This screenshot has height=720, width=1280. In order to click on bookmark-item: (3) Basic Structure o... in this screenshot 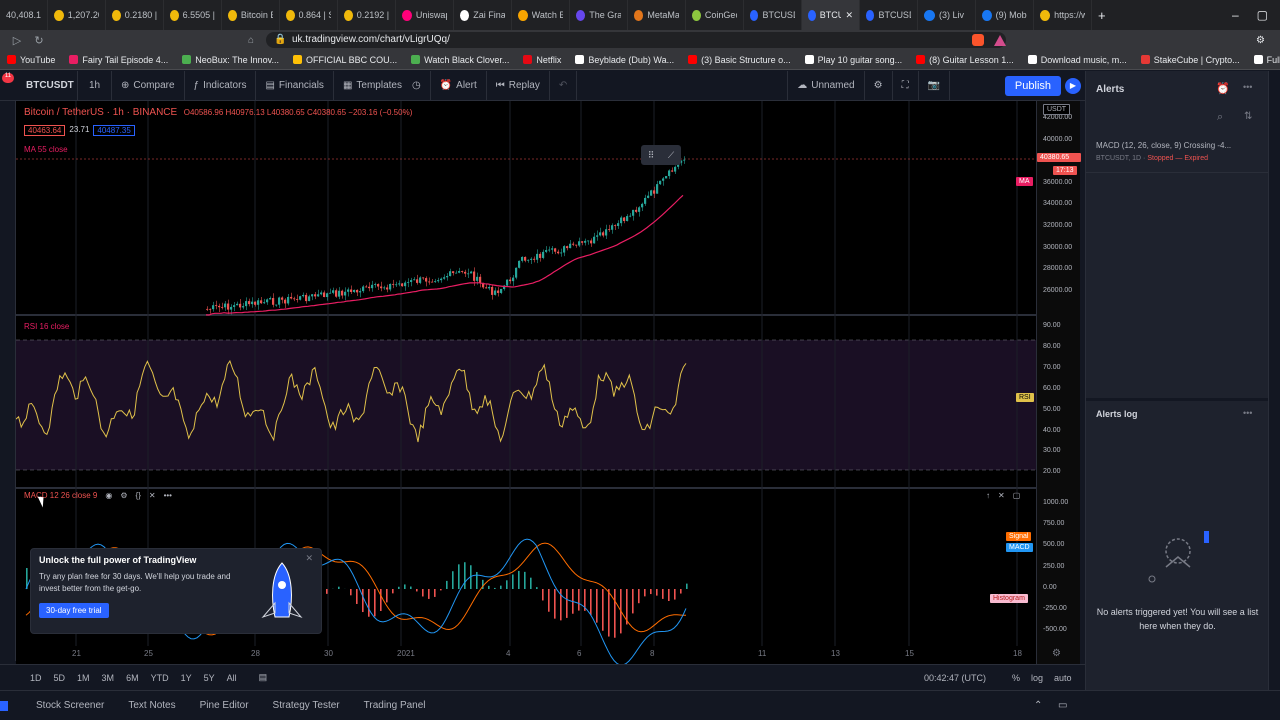, I will do `click(739, 60)`.